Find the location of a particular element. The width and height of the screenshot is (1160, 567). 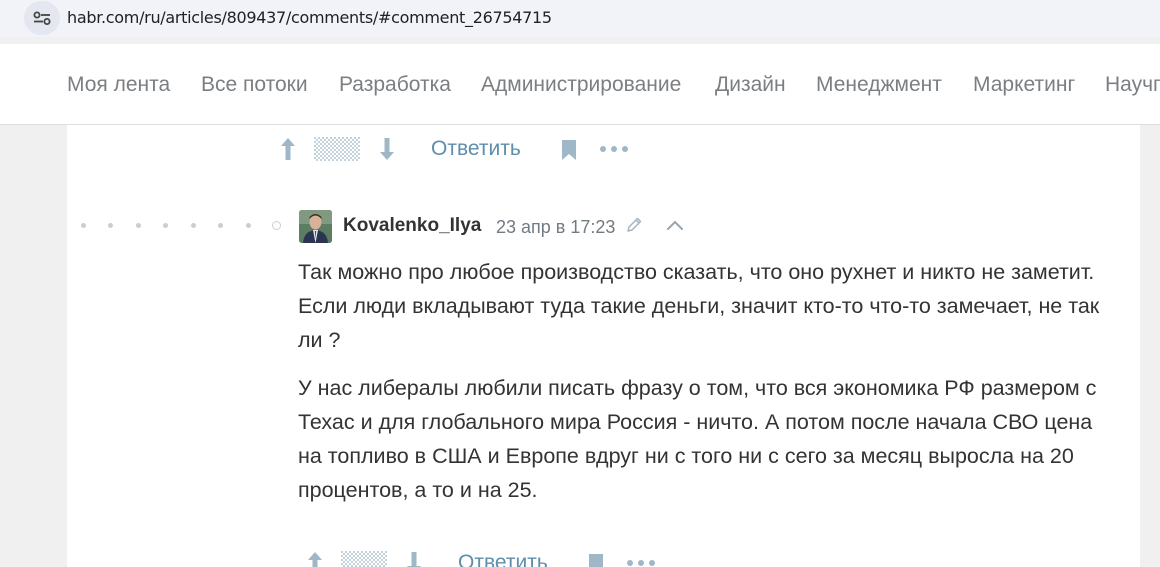

tune-icon is located at coordinates (42, 18).